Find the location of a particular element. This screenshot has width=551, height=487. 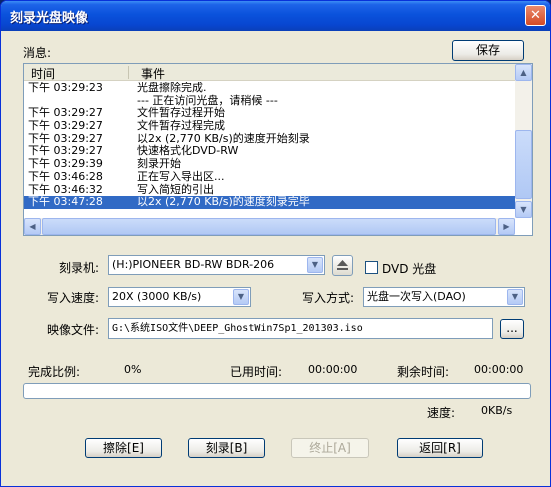

scroll-down-icon: ▼ is located at coordinates (523, 209).